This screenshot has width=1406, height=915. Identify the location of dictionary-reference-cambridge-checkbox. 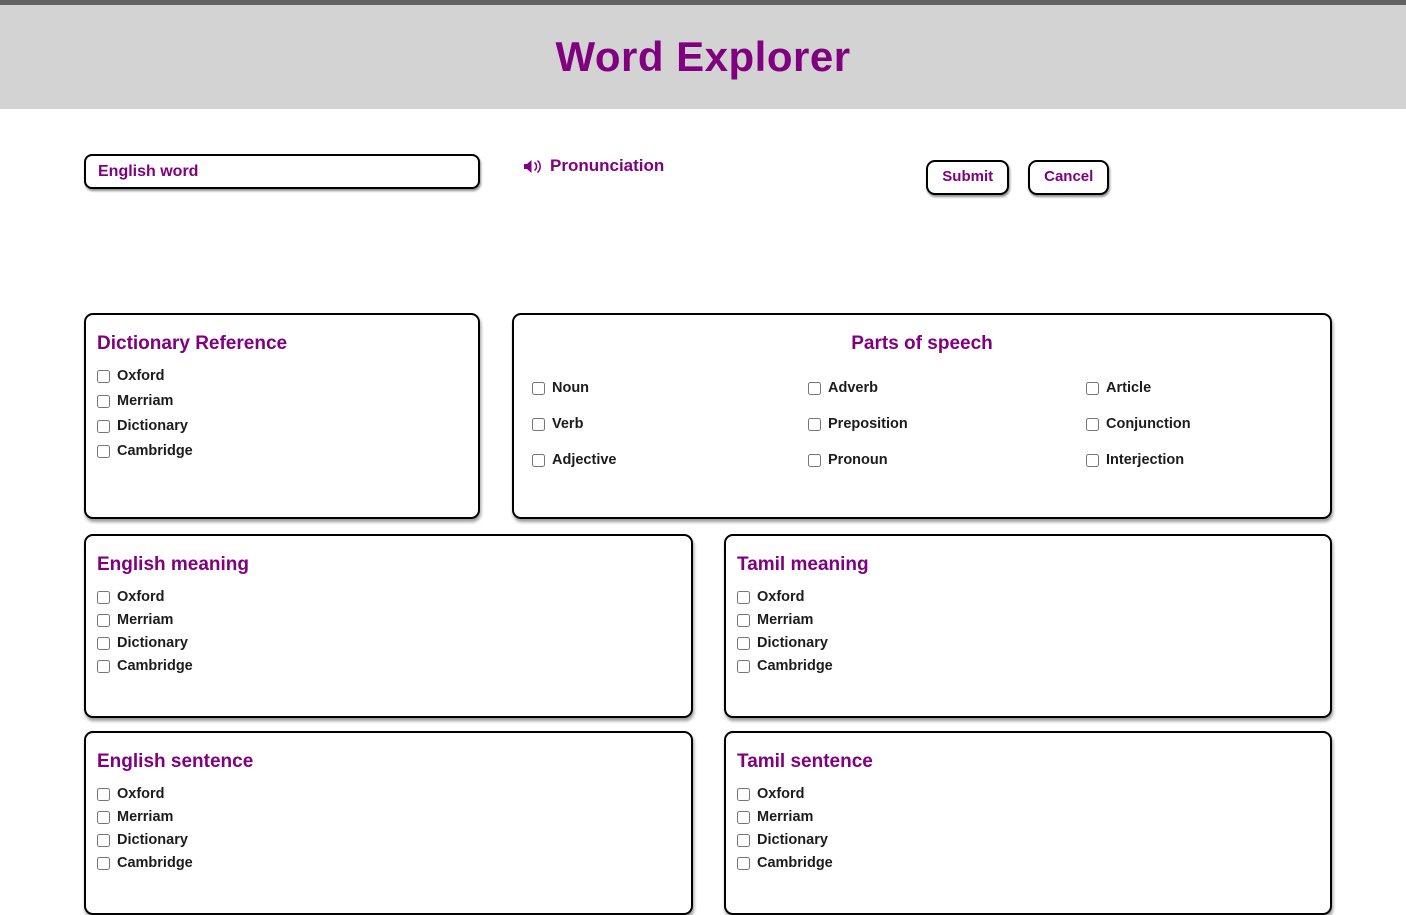
(103, 451).